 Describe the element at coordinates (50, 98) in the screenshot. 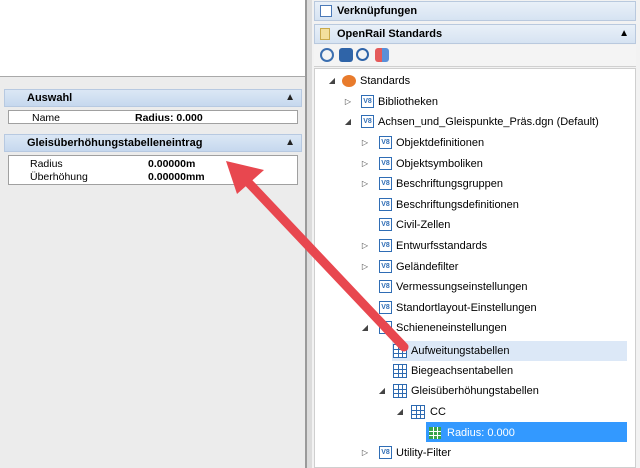

I see `auswahl-title: Auswahl` at that location.